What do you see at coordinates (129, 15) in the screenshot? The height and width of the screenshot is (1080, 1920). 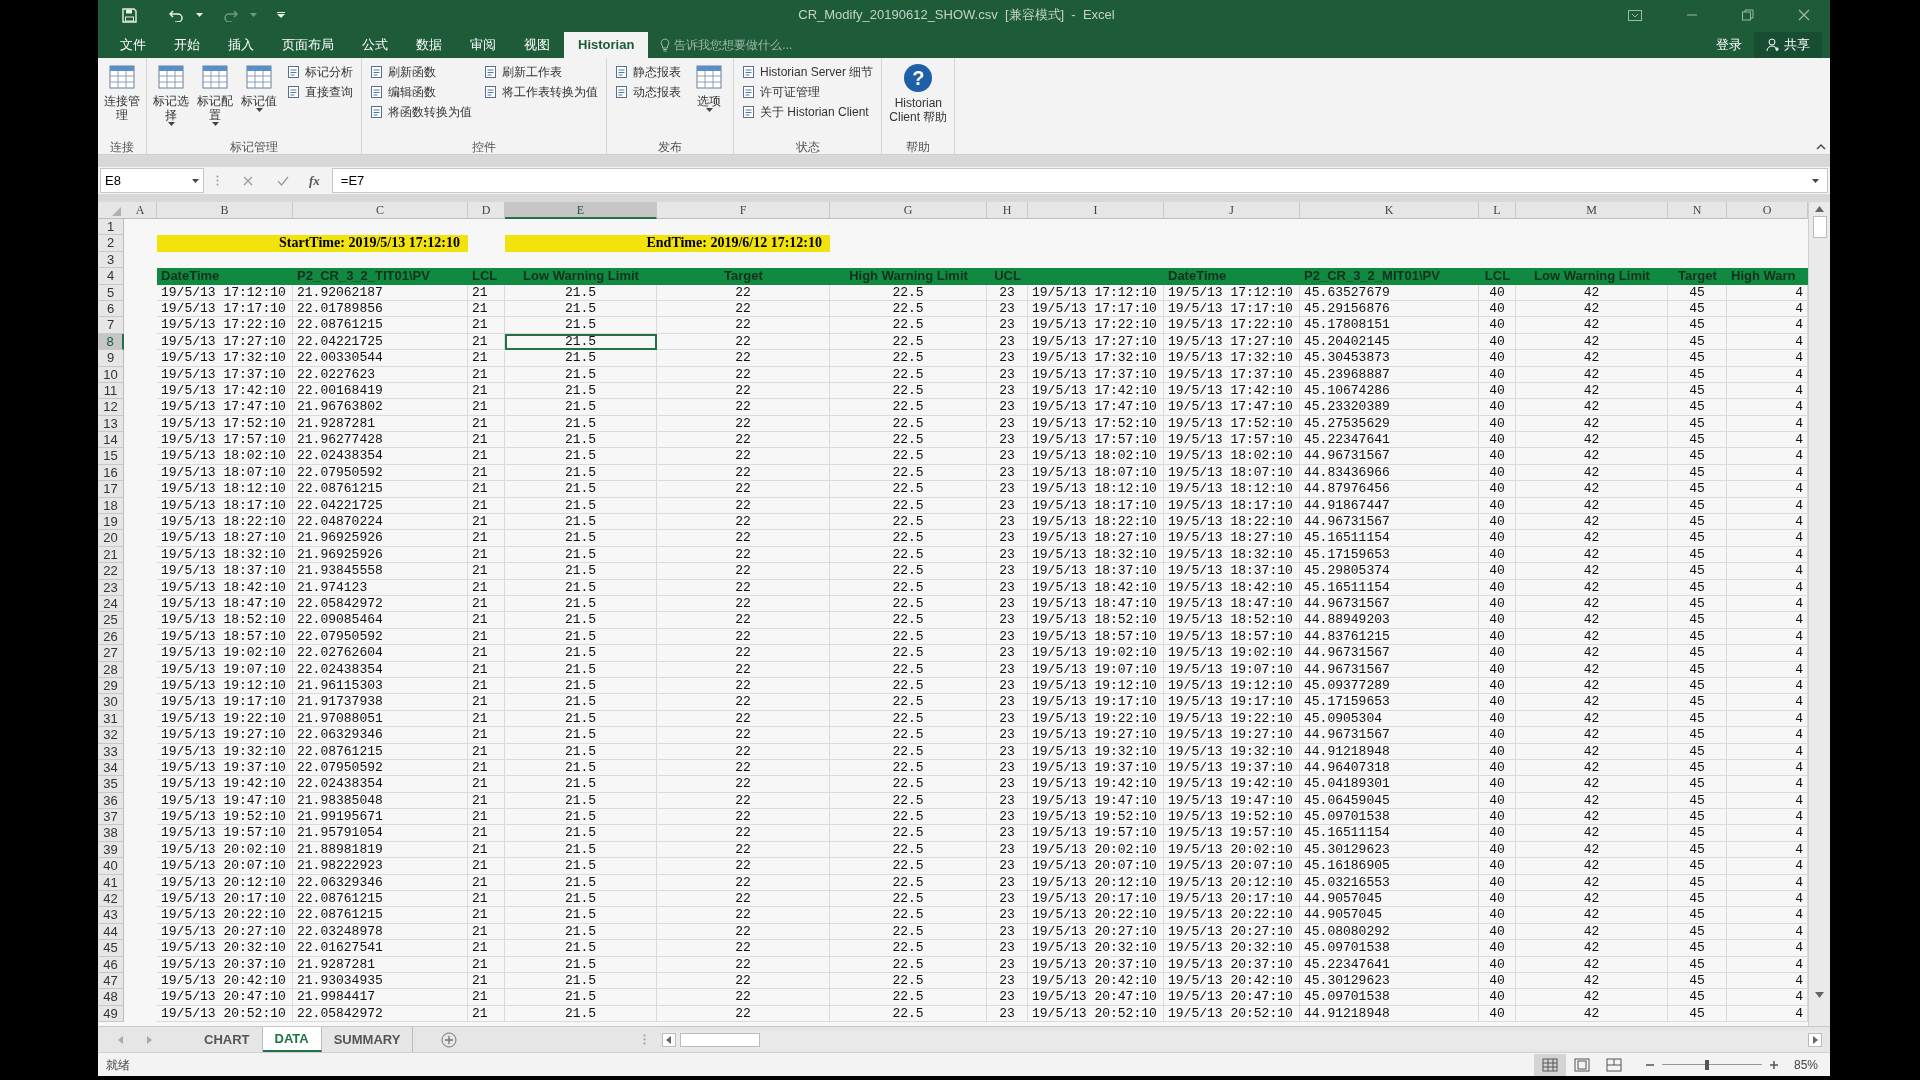 I see `save-icon` at bounding box center [129, 15].